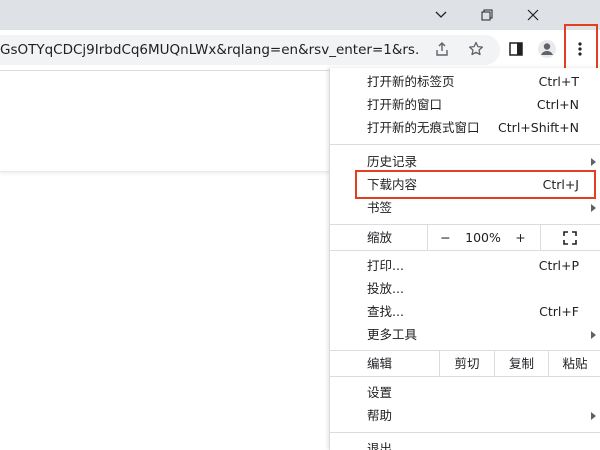 The image size is (600, 450). What do you see at coordinates (581, 48) in the screenshot?
I see `highlight-menu-button` at bounding box center [581, 48].